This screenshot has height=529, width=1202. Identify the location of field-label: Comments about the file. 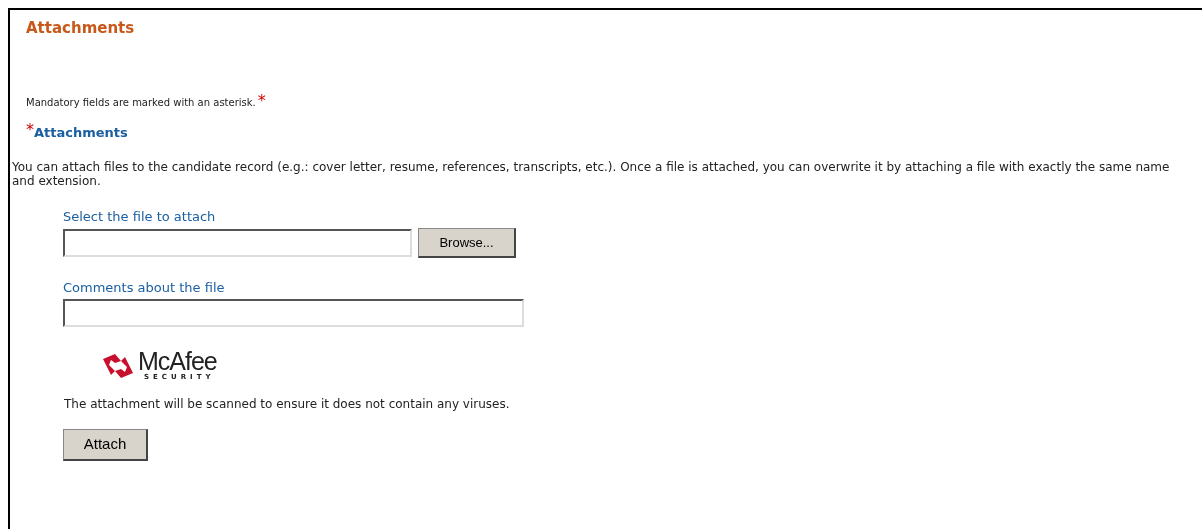
(144, 288).